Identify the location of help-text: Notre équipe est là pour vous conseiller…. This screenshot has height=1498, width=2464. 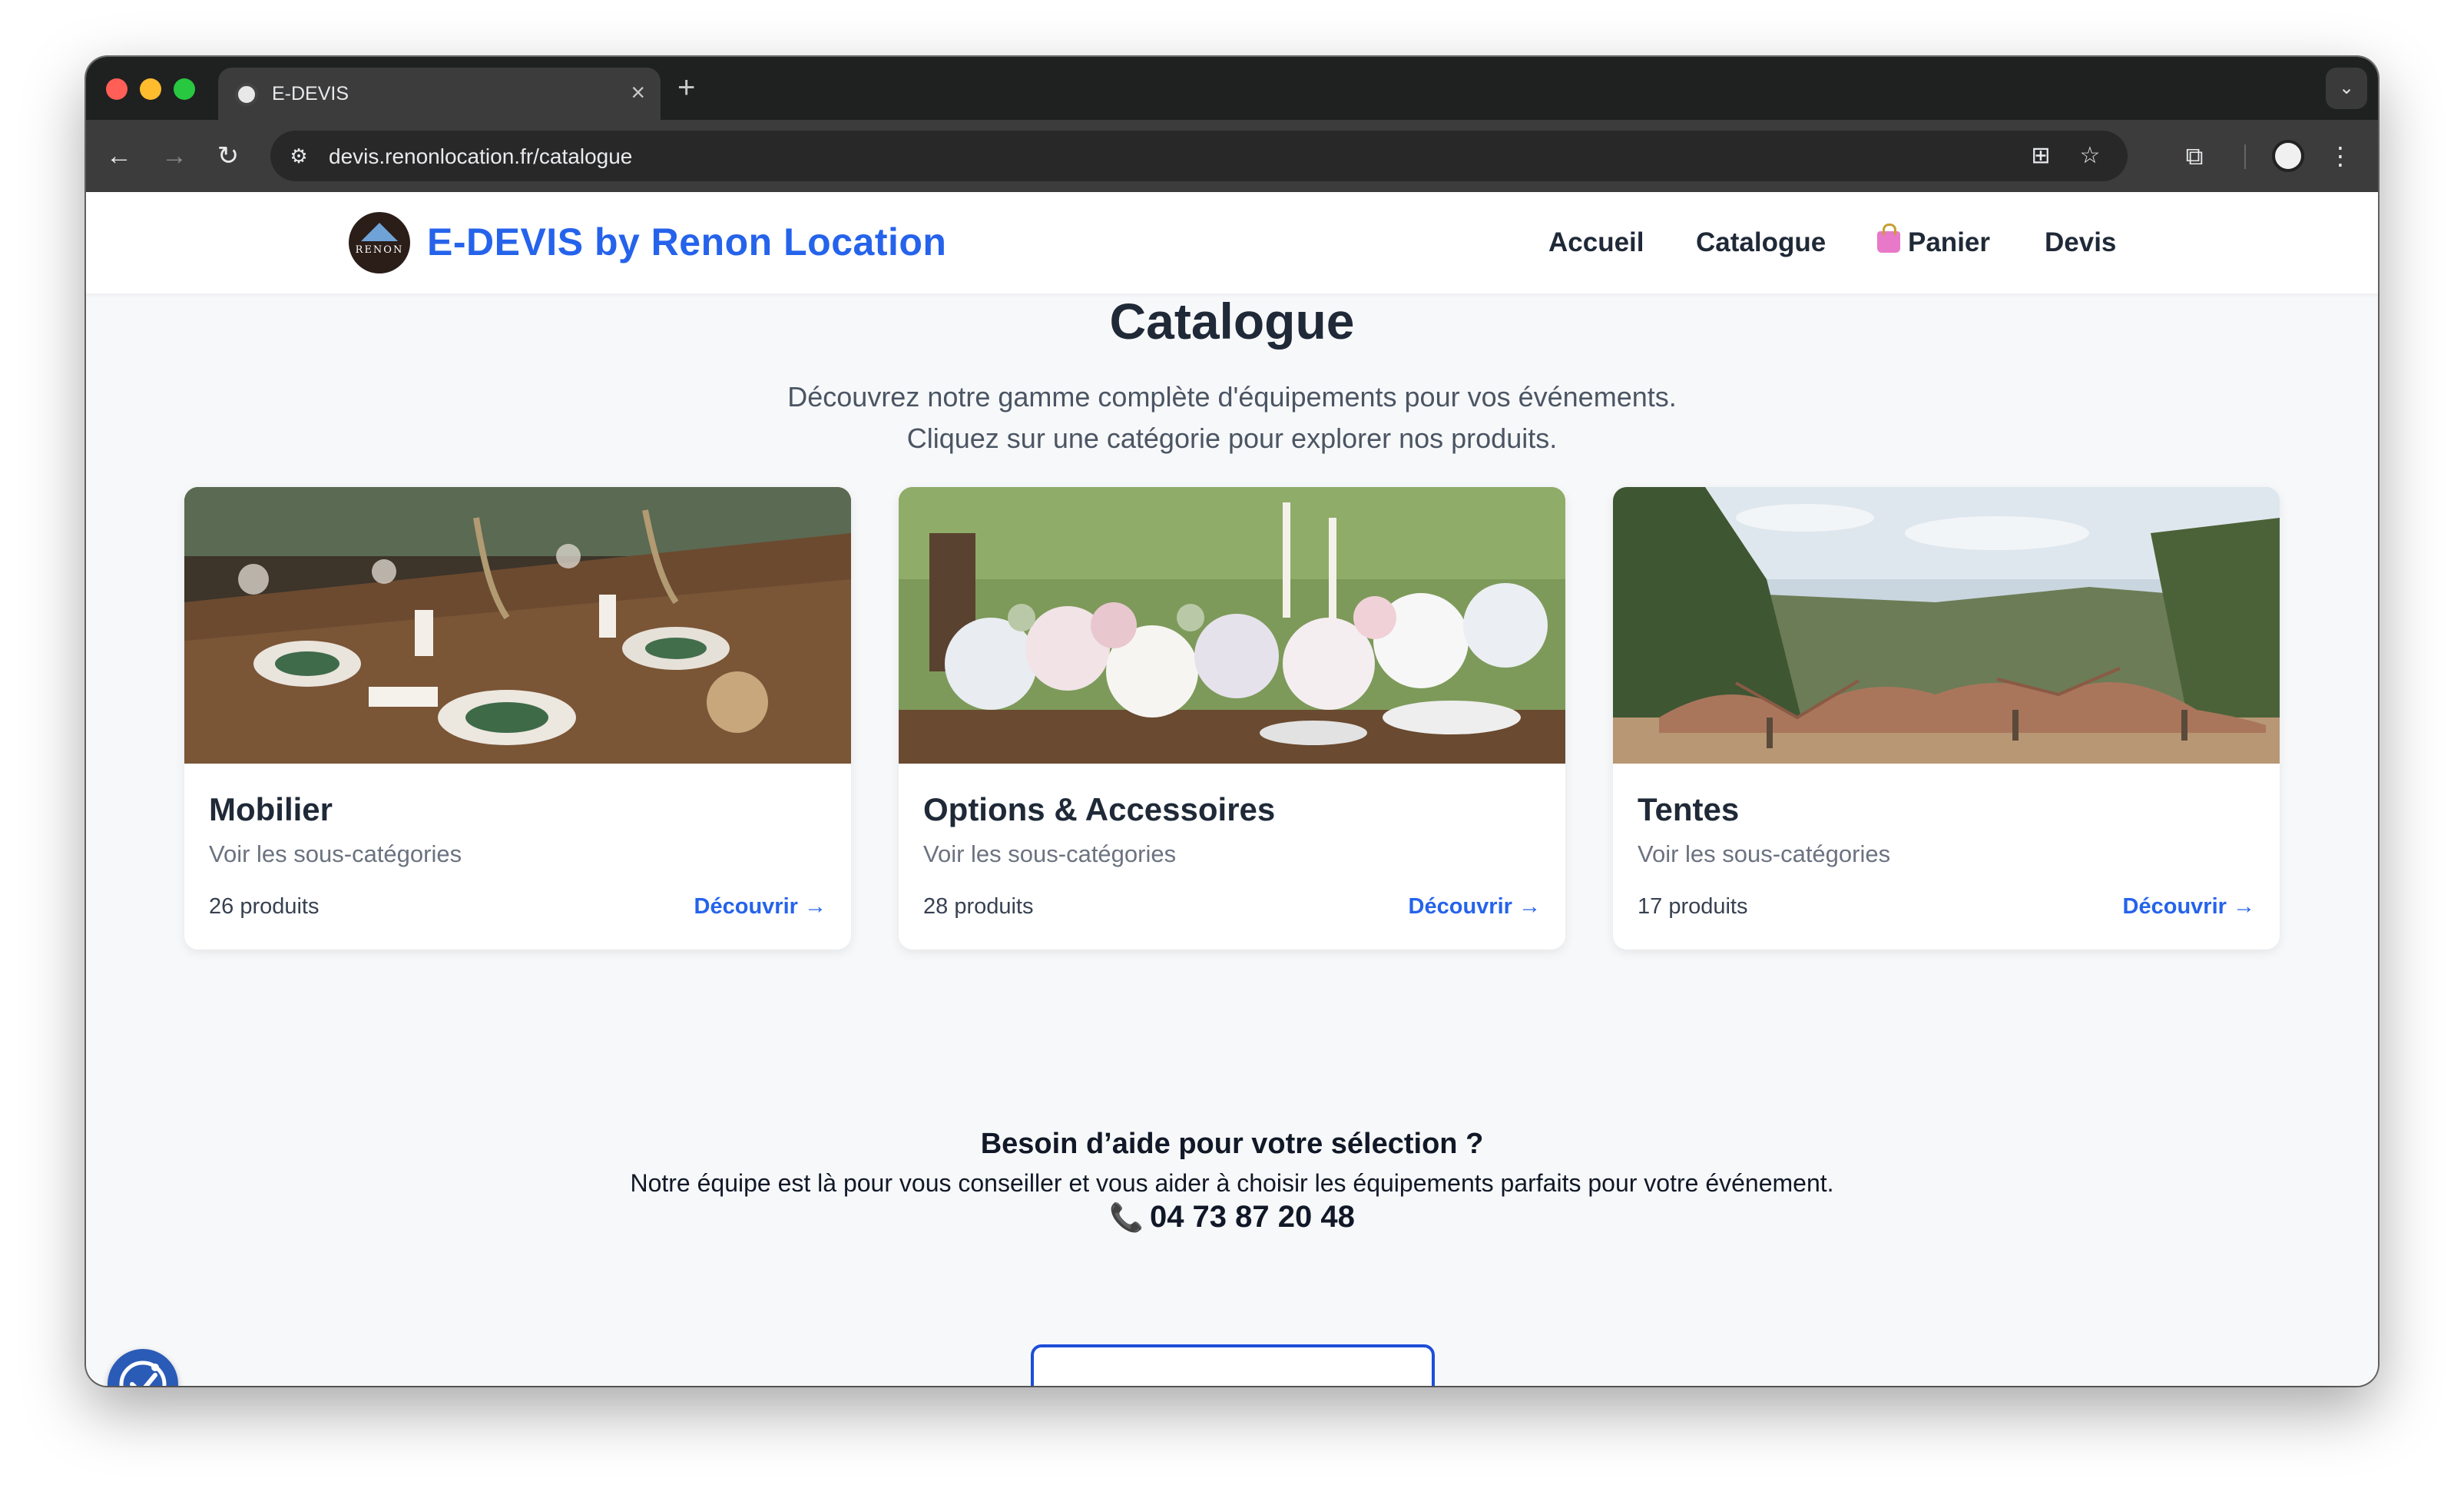
(1232, 1183).